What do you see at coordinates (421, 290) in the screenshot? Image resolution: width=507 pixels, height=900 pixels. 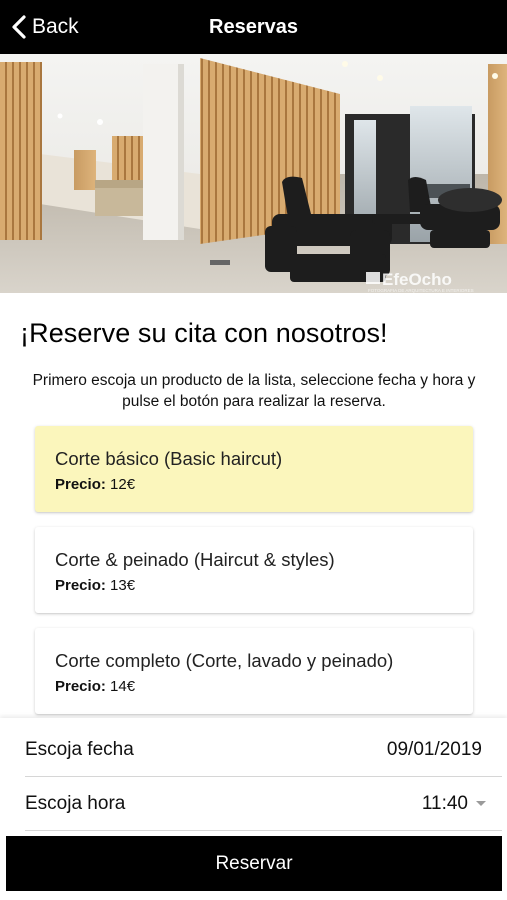 I see `hero-watermark-subtitle: FOTOGRAFIA DE ARQUITECTURA E INTERIORES` at bounding box center [421, 290].